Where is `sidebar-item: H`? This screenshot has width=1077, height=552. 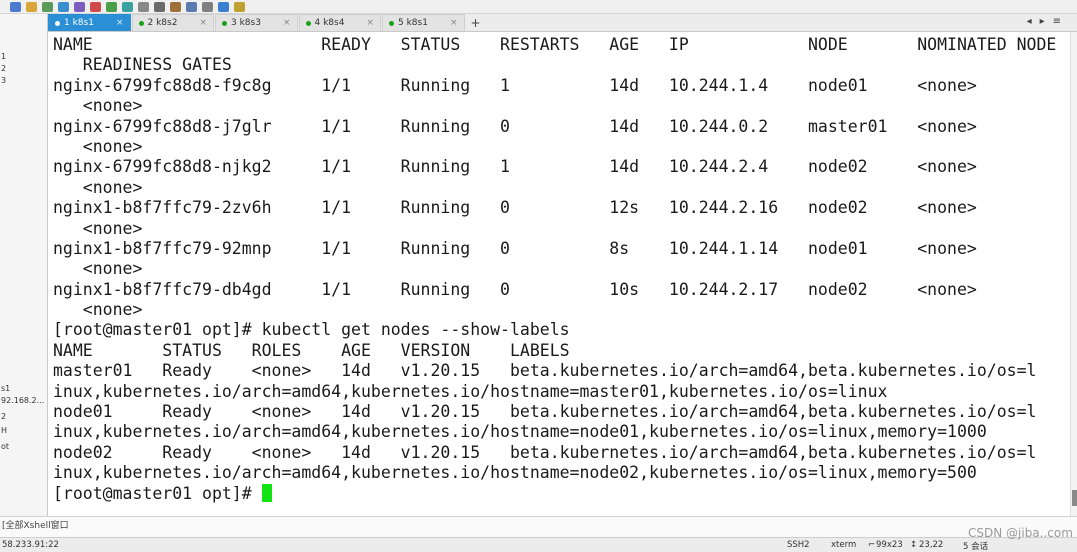 sidebar-item: H is located at coordinates (4, 431).